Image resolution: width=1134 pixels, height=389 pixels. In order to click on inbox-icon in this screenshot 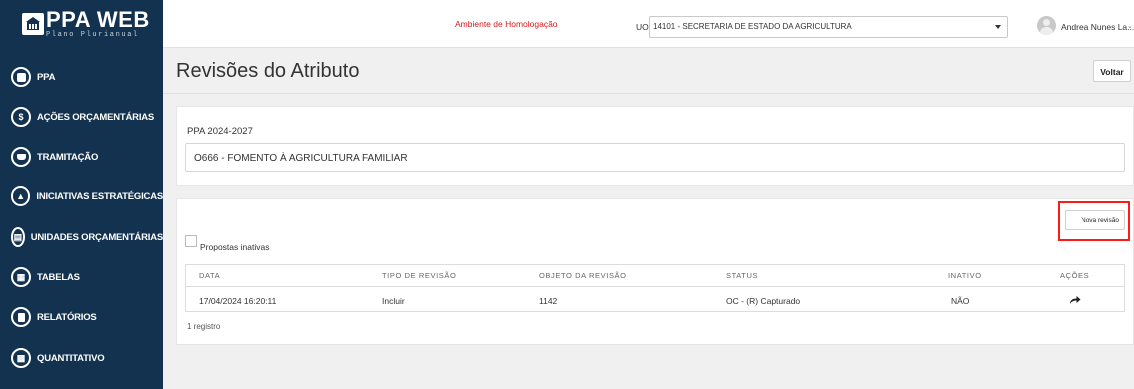, I will do `click(21, 157)`.